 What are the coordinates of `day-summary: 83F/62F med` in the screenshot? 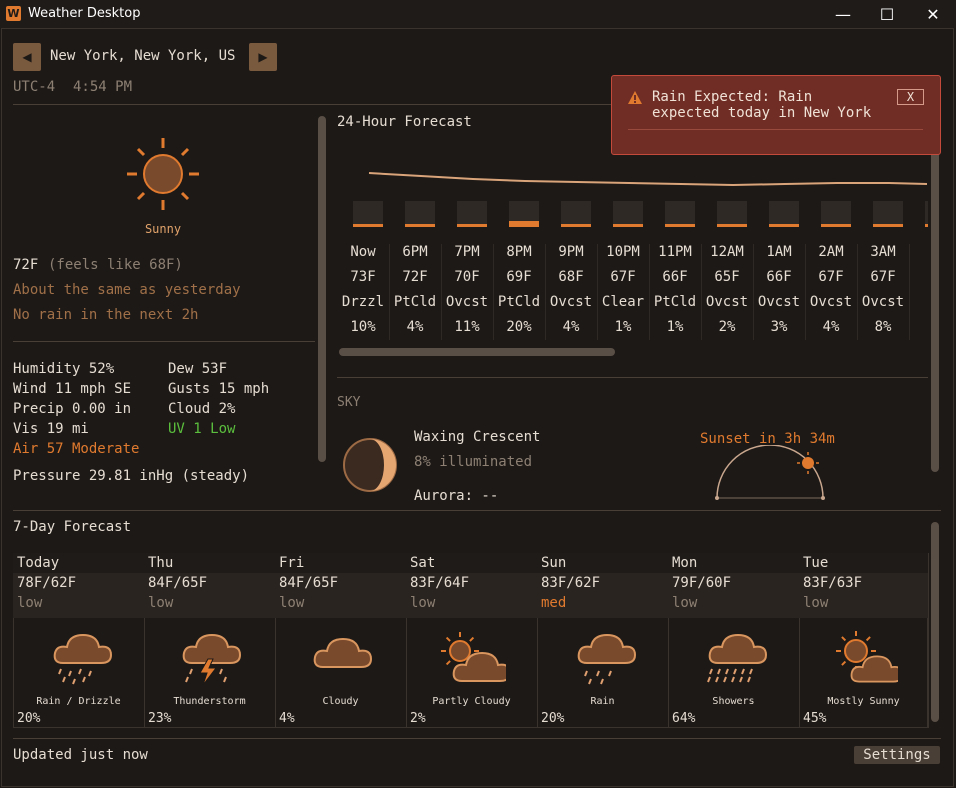 It's located at (602, 595).